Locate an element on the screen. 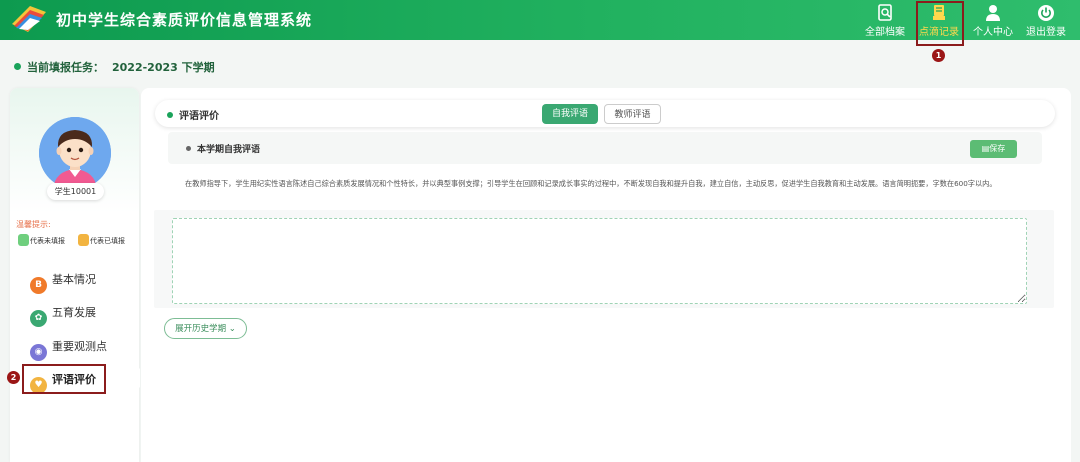 The width and height of the screenshot is (1080, 462). sub-title: 本学期自我评语 is located at coordinates (223, 148).